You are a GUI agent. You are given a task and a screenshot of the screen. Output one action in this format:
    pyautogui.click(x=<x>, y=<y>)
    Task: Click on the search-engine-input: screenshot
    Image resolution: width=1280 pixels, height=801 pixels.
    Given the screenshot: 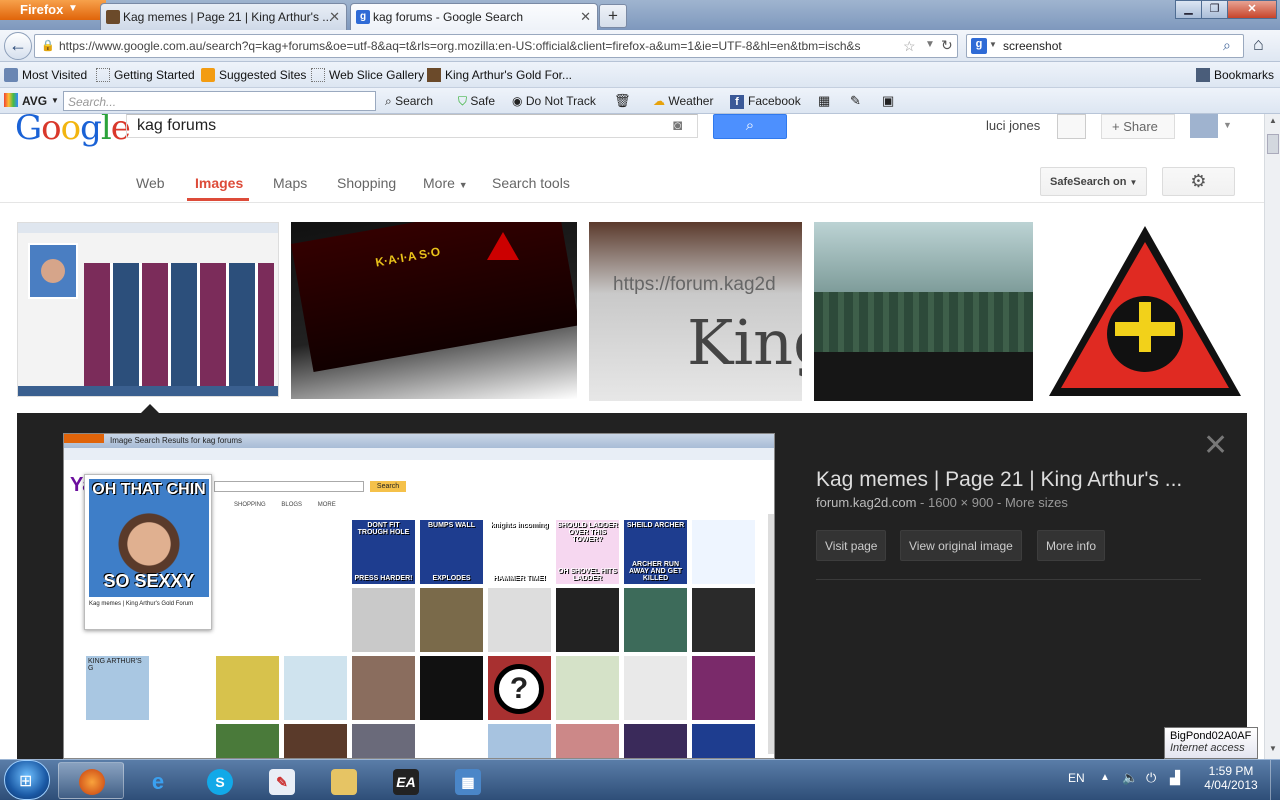 What is the action you would take?
    pyautogui.click(x=1032, y=46)
    